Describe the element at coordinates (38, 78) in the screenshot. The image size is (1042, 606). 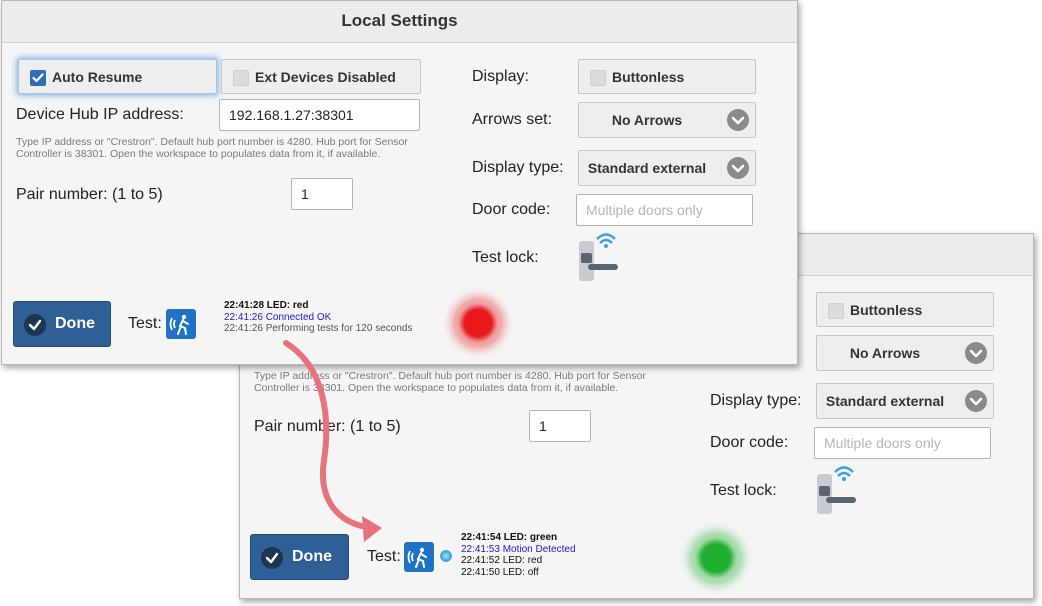
I see `checked-checkbox-icon` at that location.